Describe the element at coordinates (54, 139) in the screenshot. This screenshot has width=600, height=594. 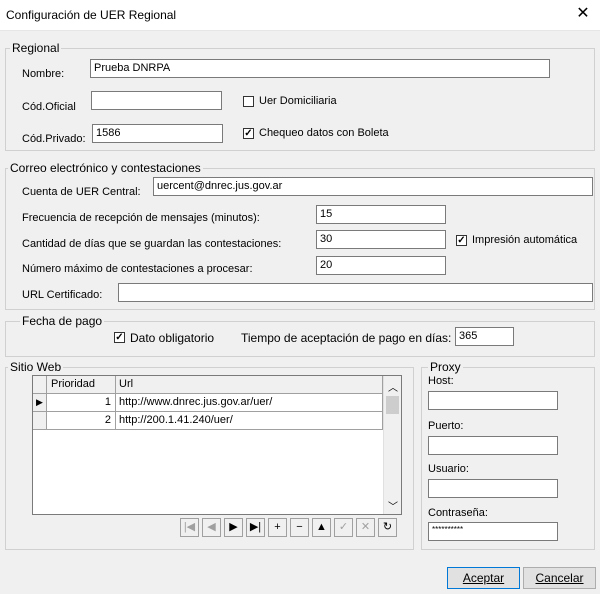
I see `cod-privado-label: Cód.Privado:` at that location.